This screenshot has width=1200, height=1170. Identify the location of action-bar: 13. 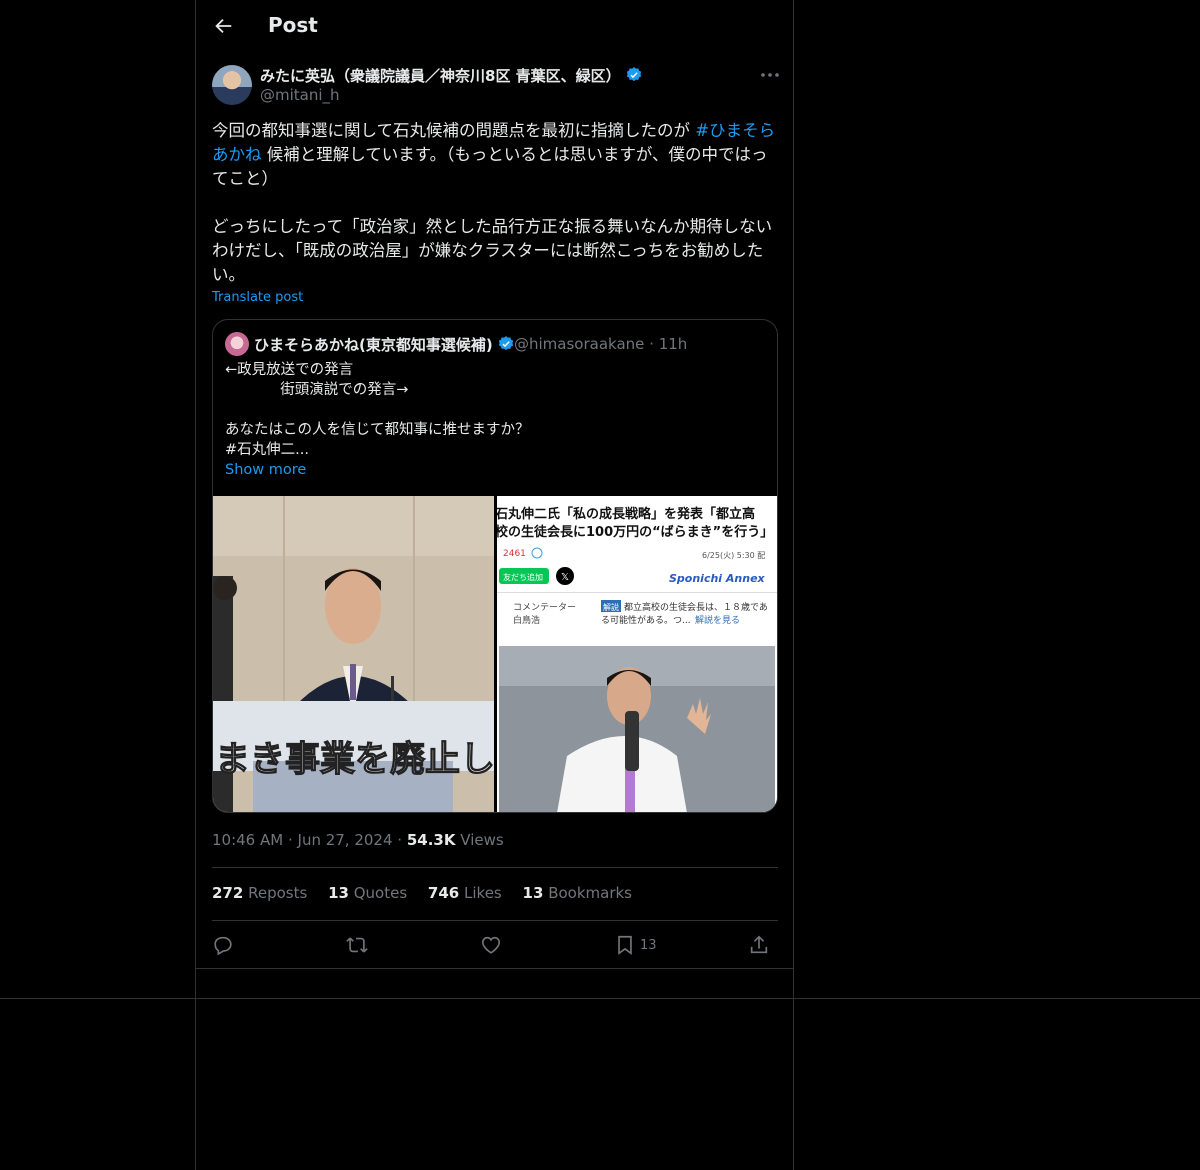
(495, 945).